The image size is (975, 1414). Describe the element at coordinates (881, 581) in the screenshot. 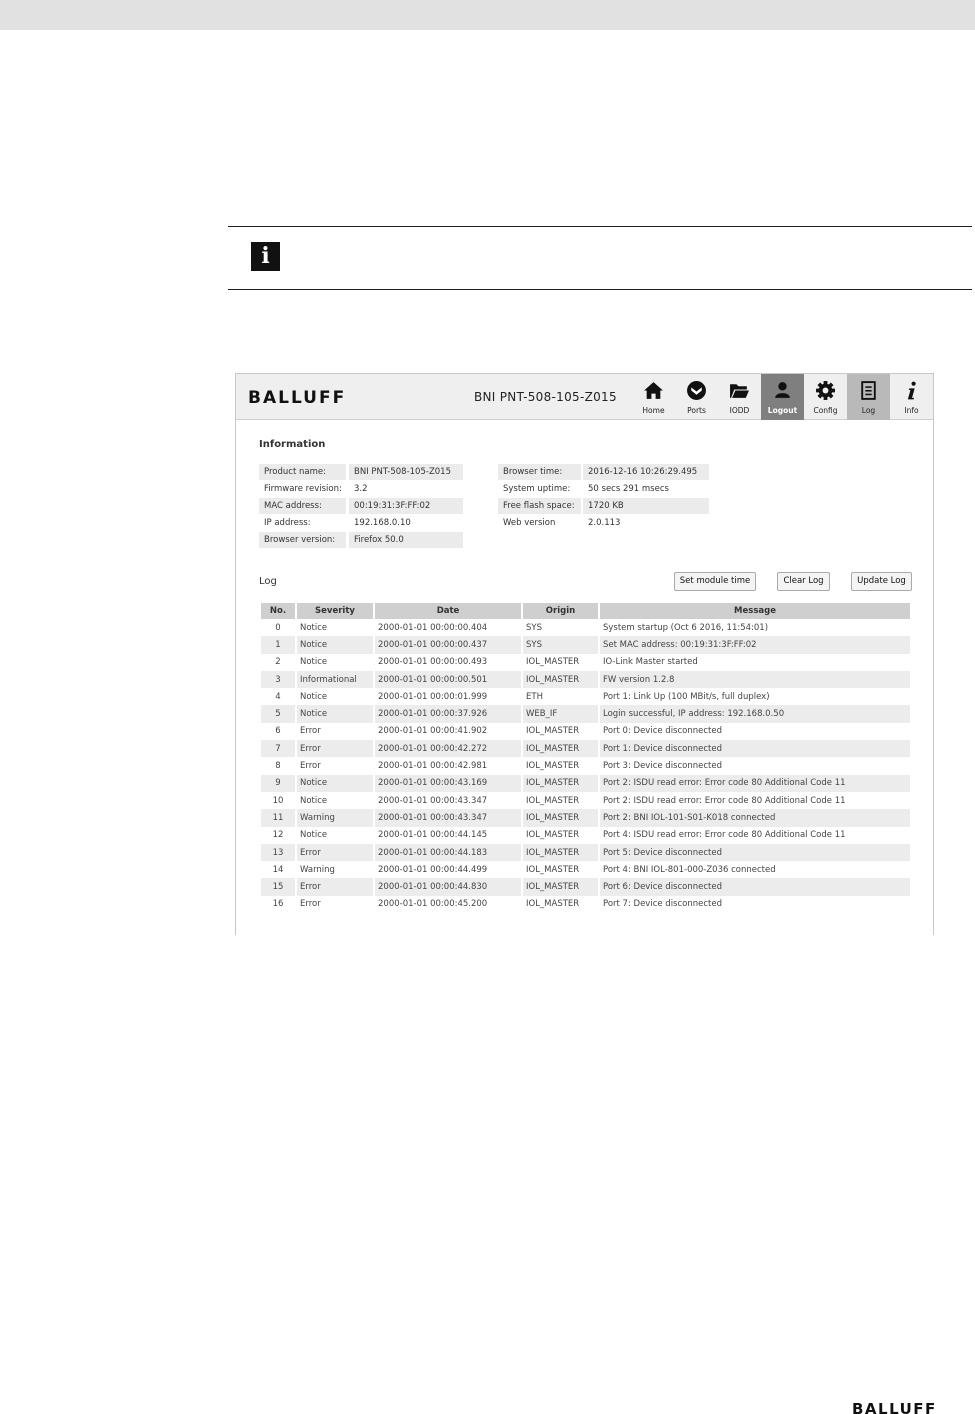

I see `update-log-button: Update Log` at that location.